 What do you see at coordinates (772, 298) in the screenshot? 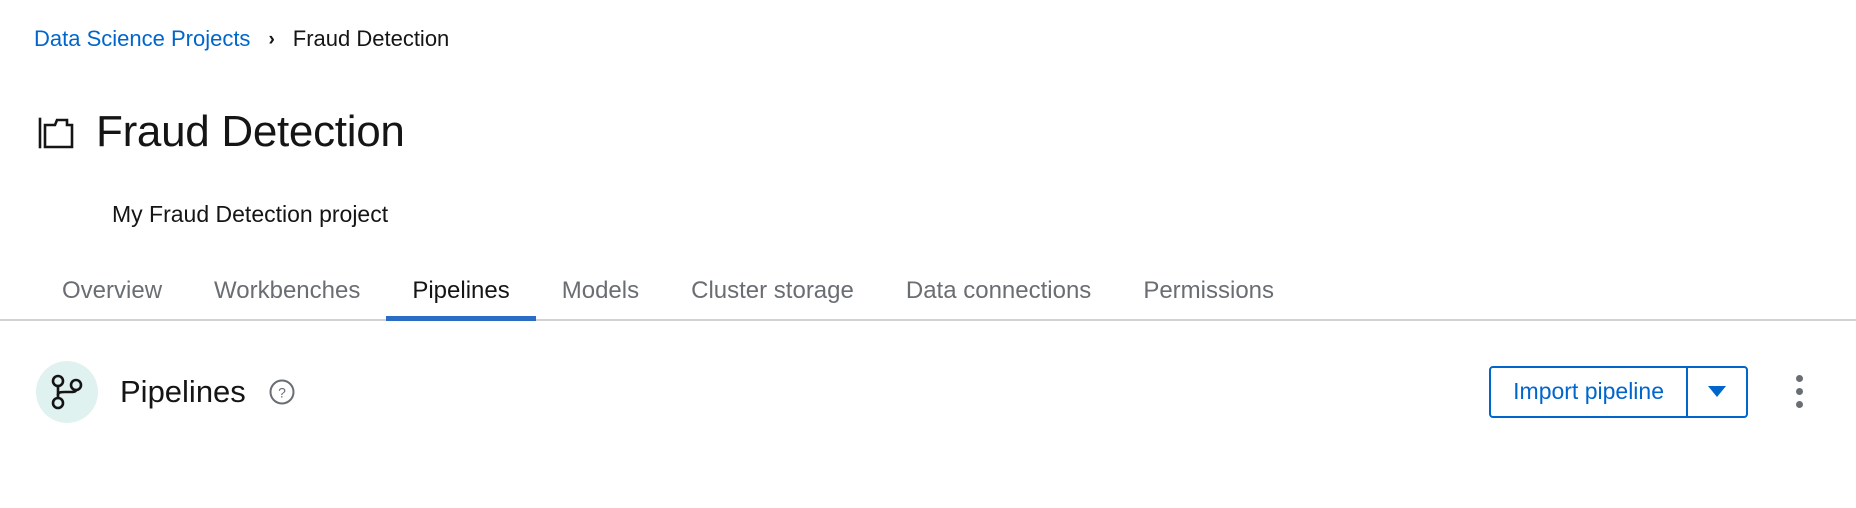
I see `tab-cluster-storage: Cluster storage` at bounding box center [772, 298].